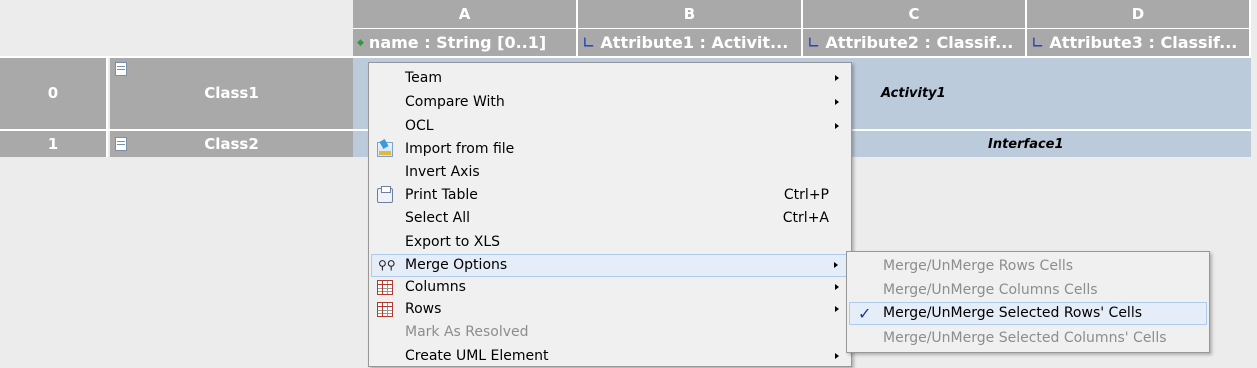 The image size is (1257, 368). What do you see at coordinates (457, 42) in the screenshot?
I see `column-header-label: name : String [0..1]` at bounding box center [457, 42].